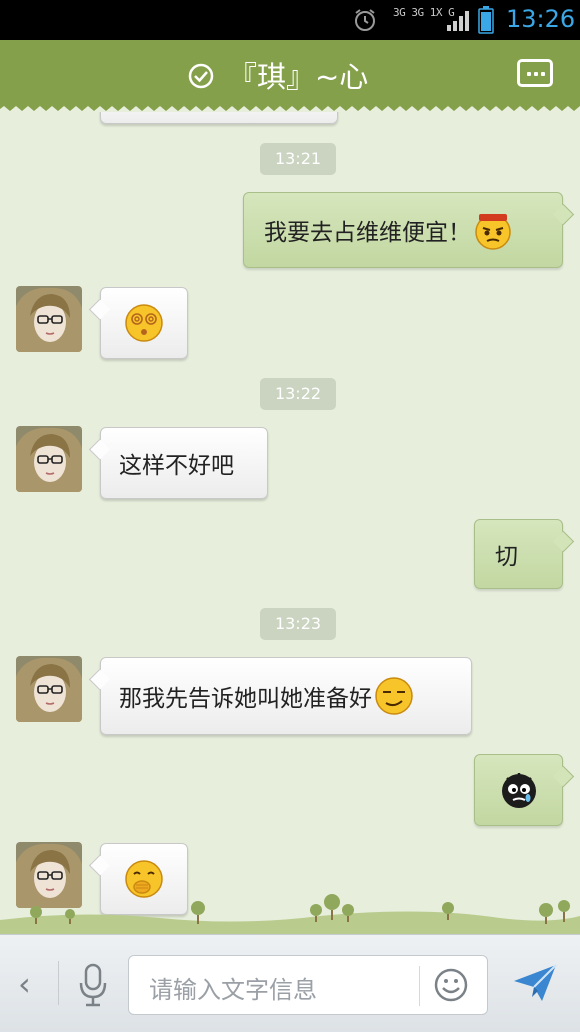 The height and width of the screenshot is (1032, 580). Describe the element at coordinates (233, 990) in the screenshot. I see `message-input-placeholder: 请输入文字信息` at that location.